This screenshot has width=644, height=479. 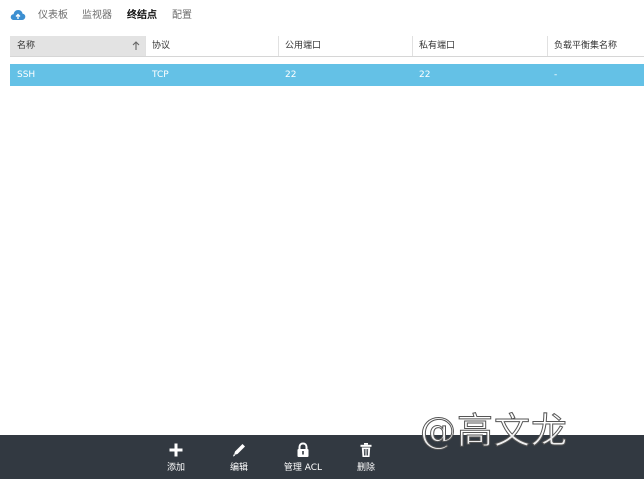 I want to click on pencil-icon, so click(x=239, y=450).